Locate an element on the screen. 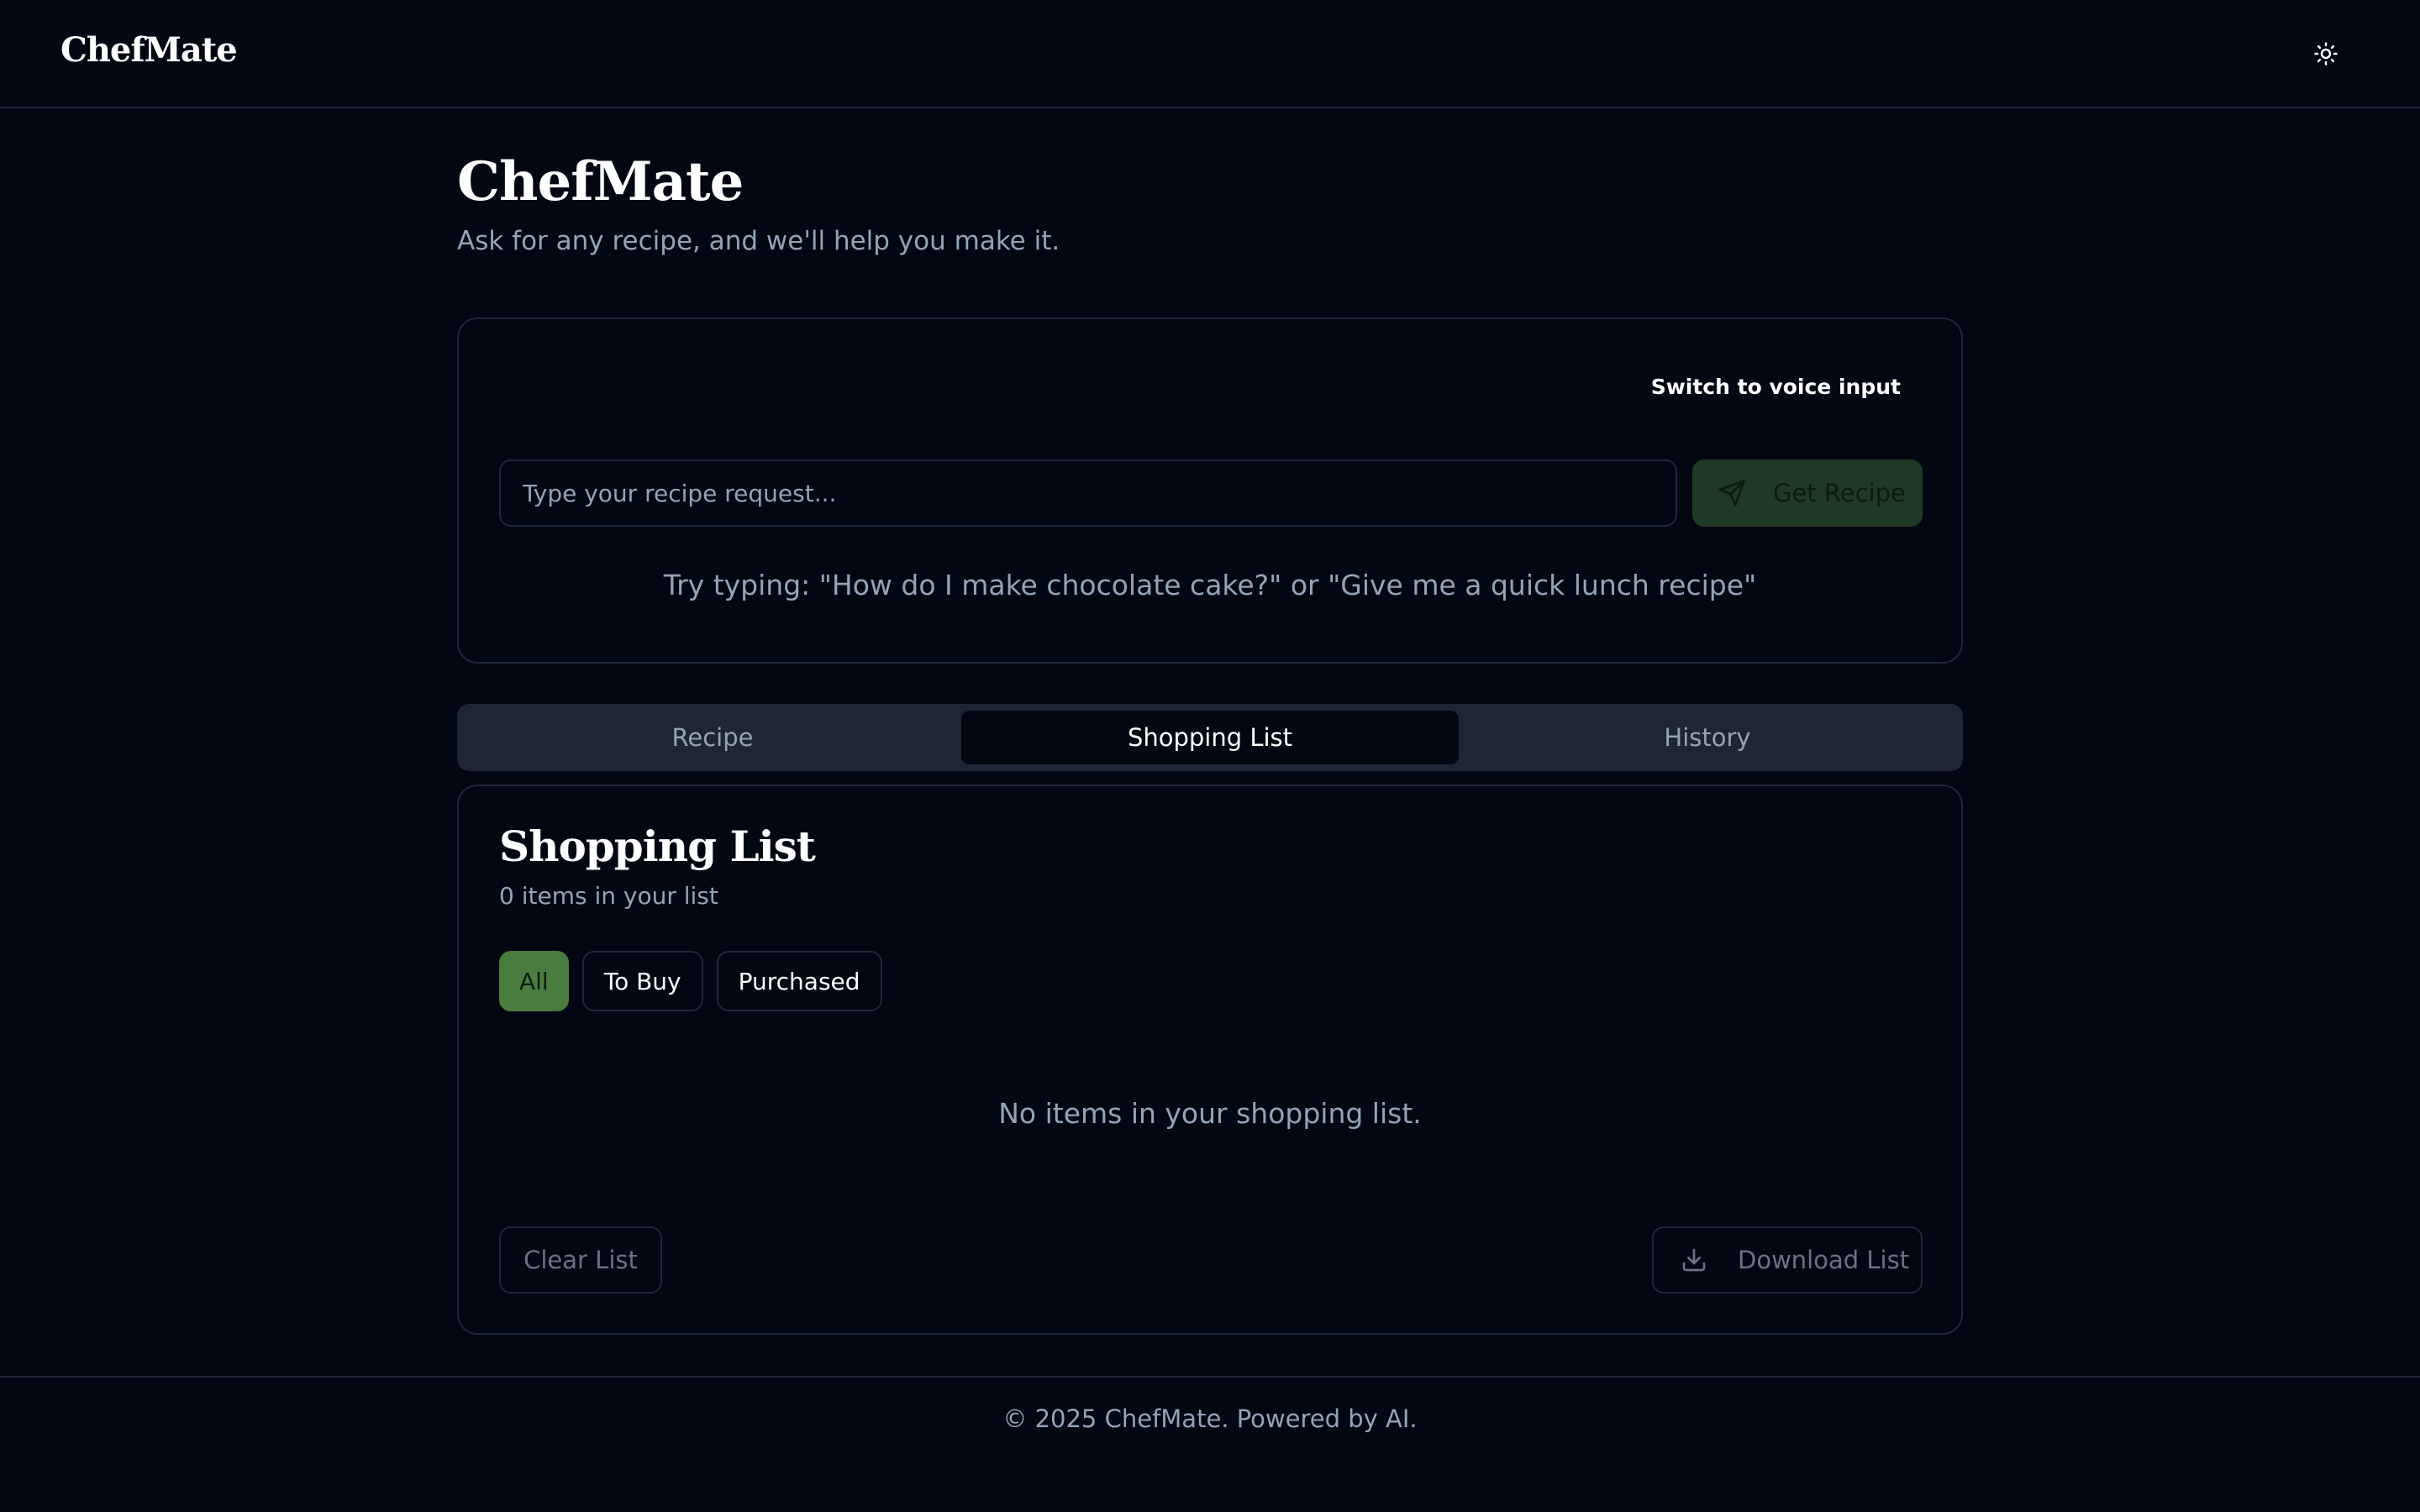 This screenshot has width=2420, height=1512. brand-logo: ChefMate is located at coordinates (149, 50).